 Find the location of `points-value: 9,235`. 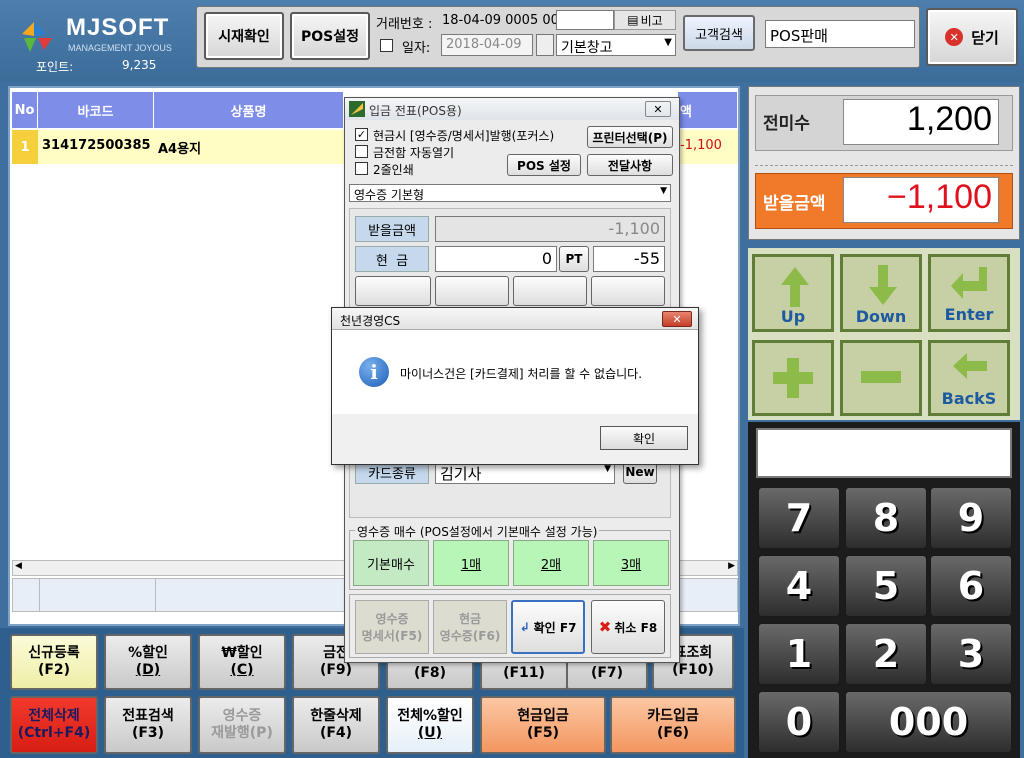

points-value: 9,235 is located at coordinates (139, 65).